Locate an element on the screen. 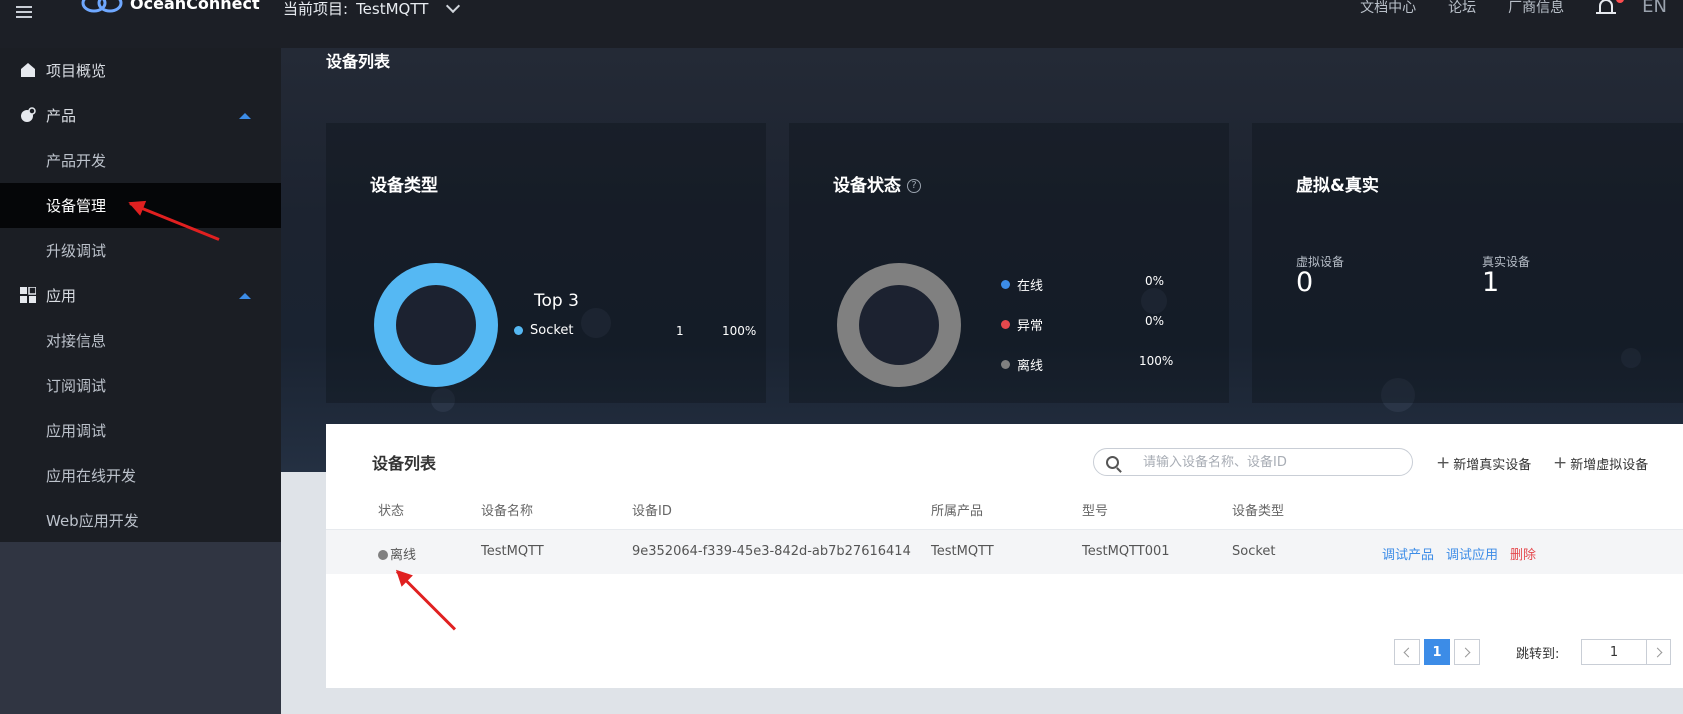  jump-go-button is located at coordinates (1658, 652).